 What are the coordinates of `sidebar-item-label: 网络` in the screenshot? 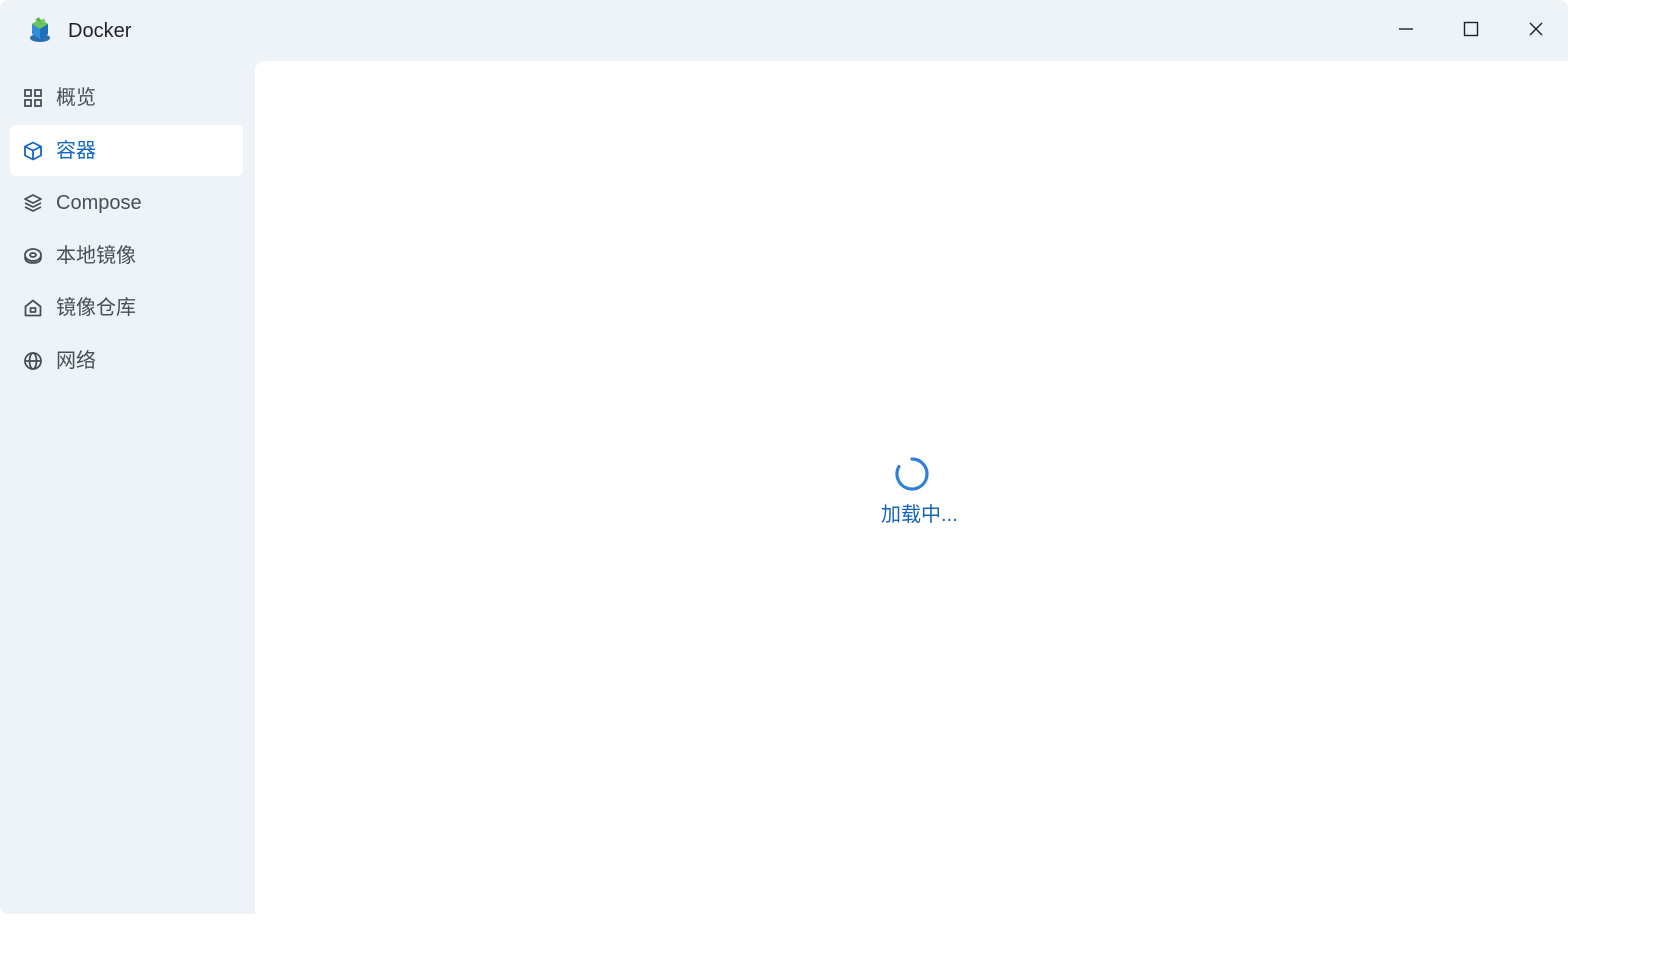 It's located at (76, 360).